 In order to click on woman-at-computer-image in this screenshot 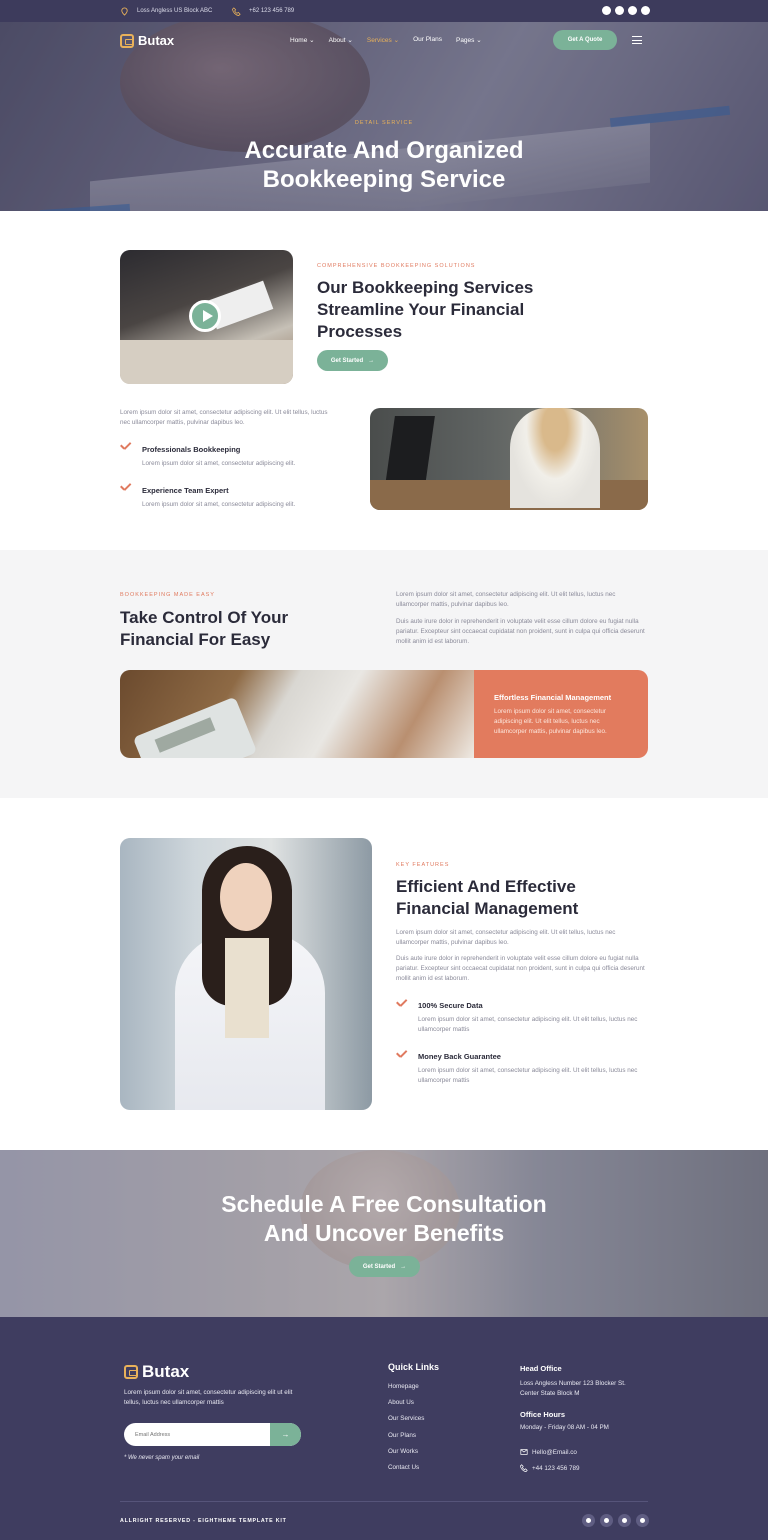, I will do `click(509, 459)`.